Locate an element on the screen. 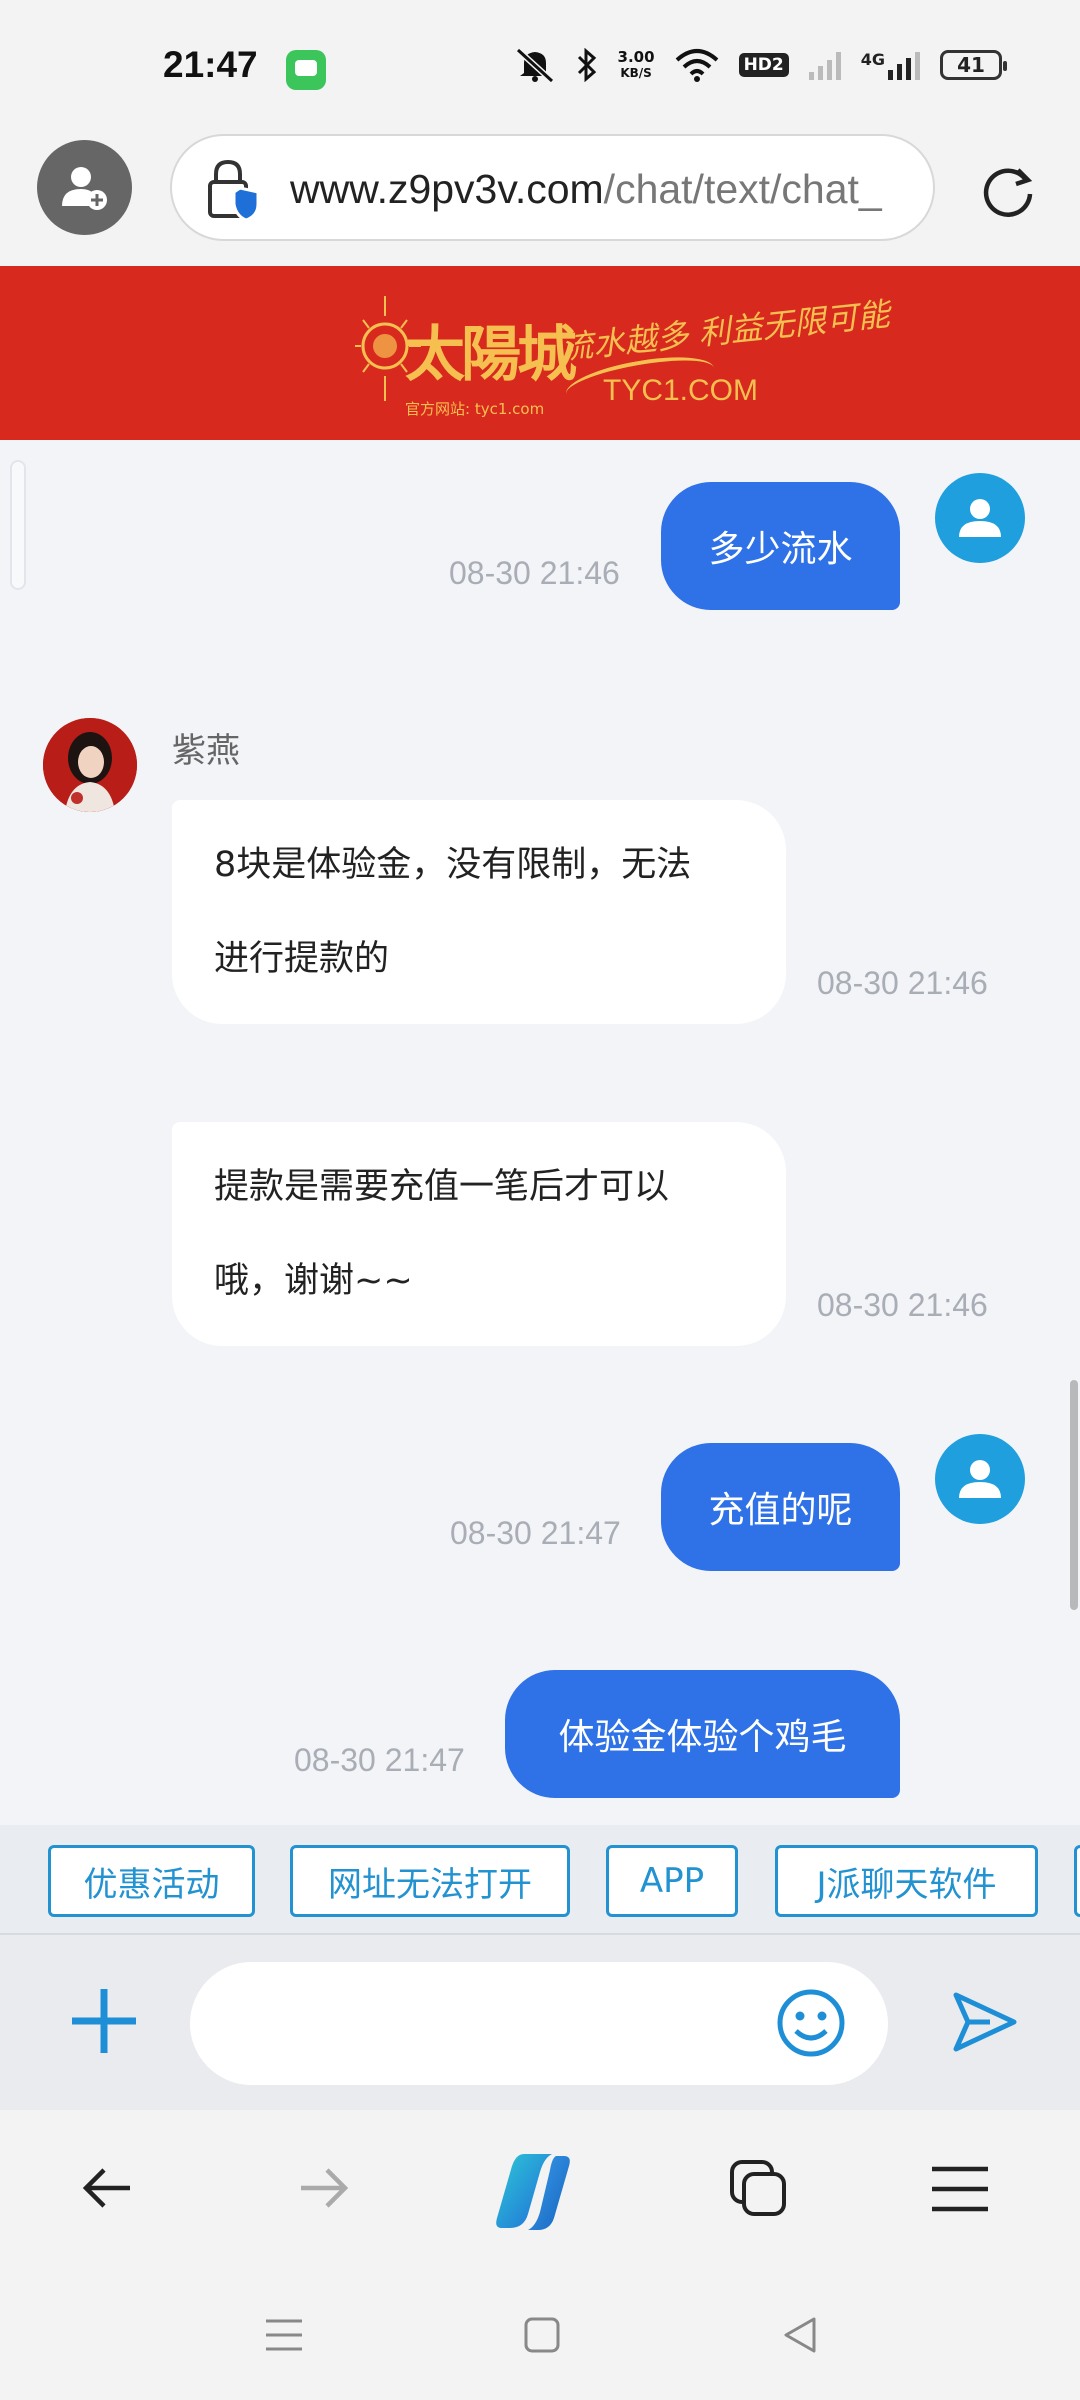 This screenshot has width=1080, height=2400. browser-nav-bar is located at coordinates (540, 2192).